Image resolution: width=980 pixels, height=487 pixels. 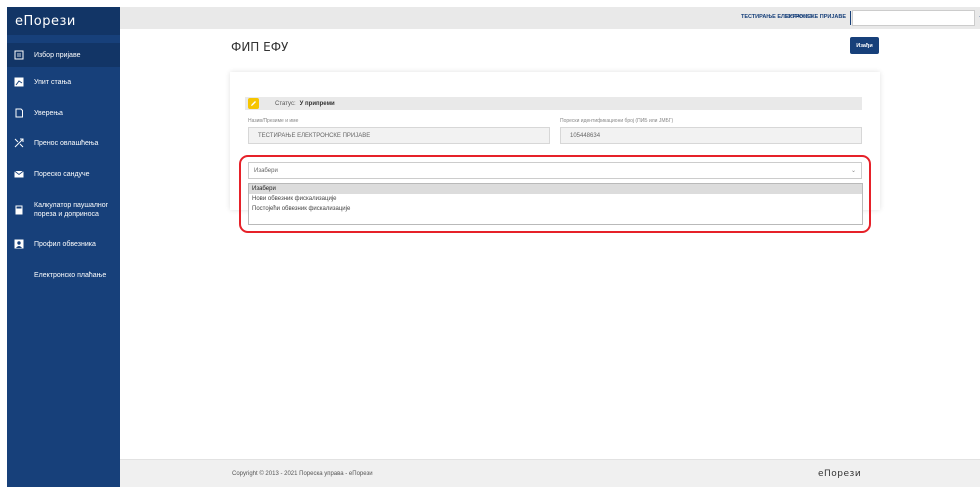 I want to click on status-label: Статус:, so click(x=285, y=103).